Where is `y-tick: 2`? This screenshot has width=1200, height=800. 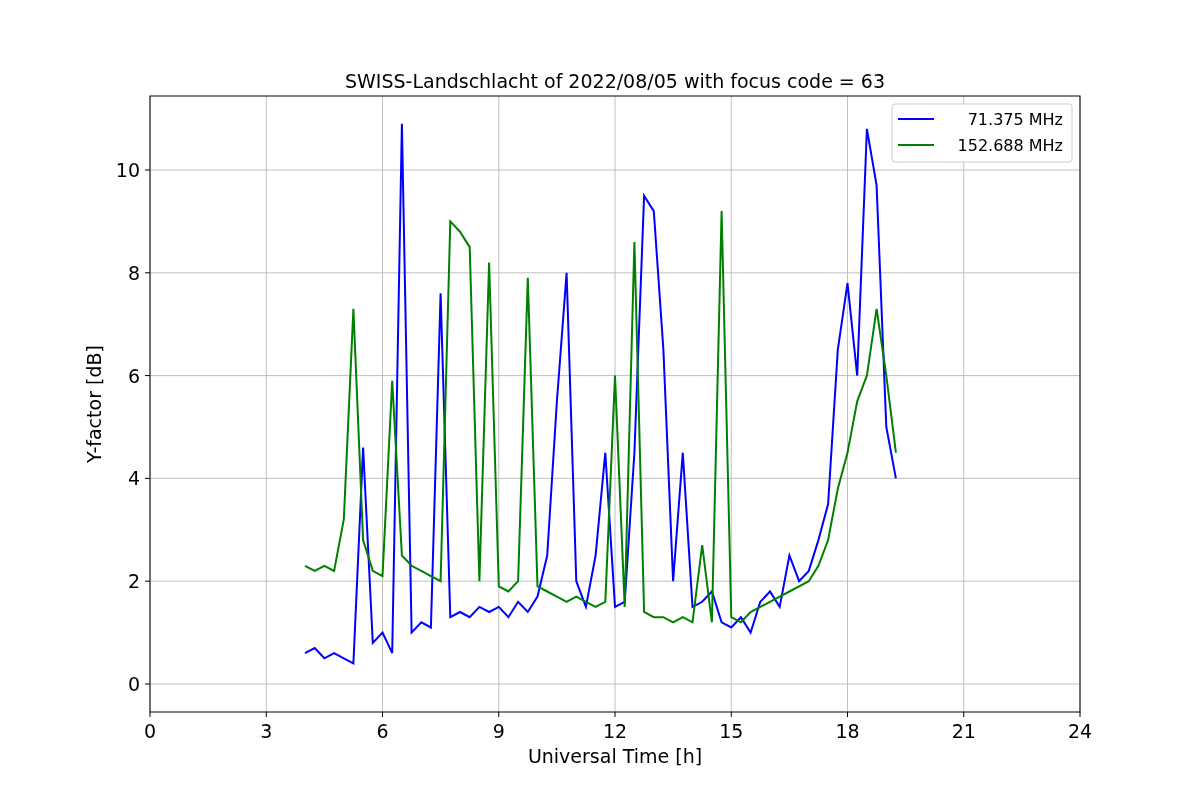 y-tick: 2 is located at coordinates (139, 581).